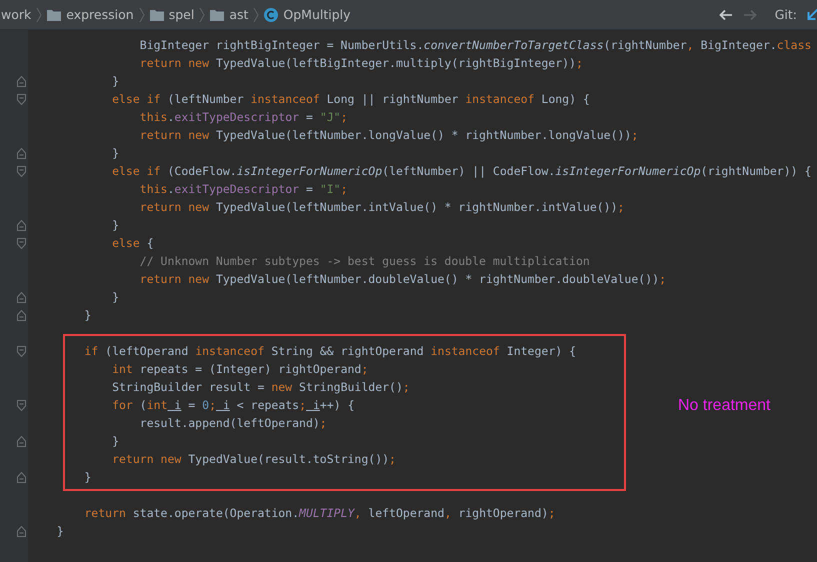 This screenshot has height=562, width=817. What do you see at coordinates (243, 189) in the screenshot?
I see `code-line: this.exitTypeDescriptor = "I";` at bounding box center [243, 189].